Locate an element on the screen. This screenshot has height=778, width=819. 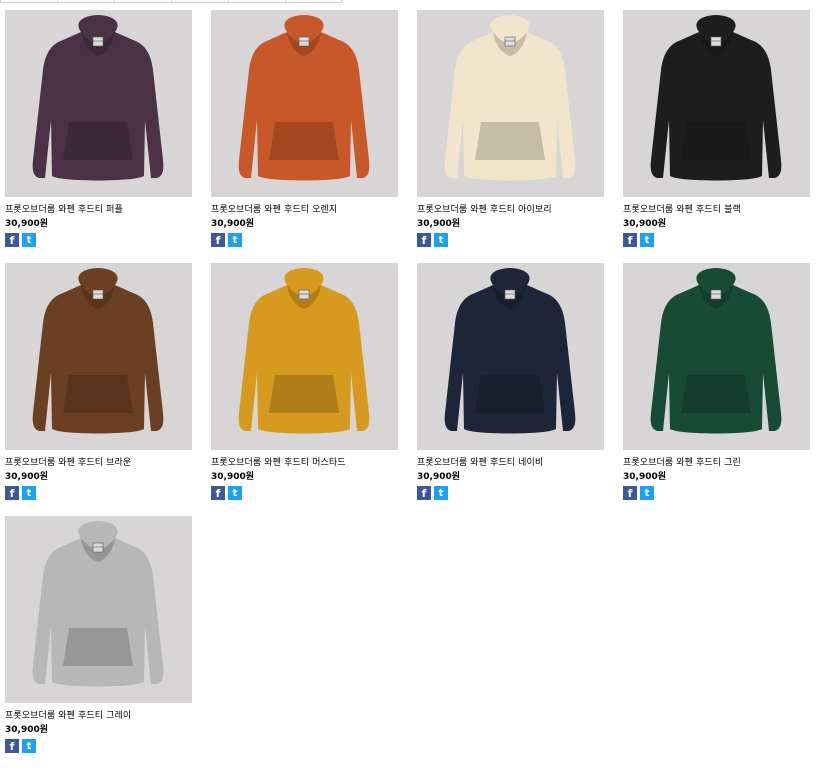
product-card: 프롯오브더룸 와펜 후드티 네이비 30,900원 f t is located at coordinates (510, 381).